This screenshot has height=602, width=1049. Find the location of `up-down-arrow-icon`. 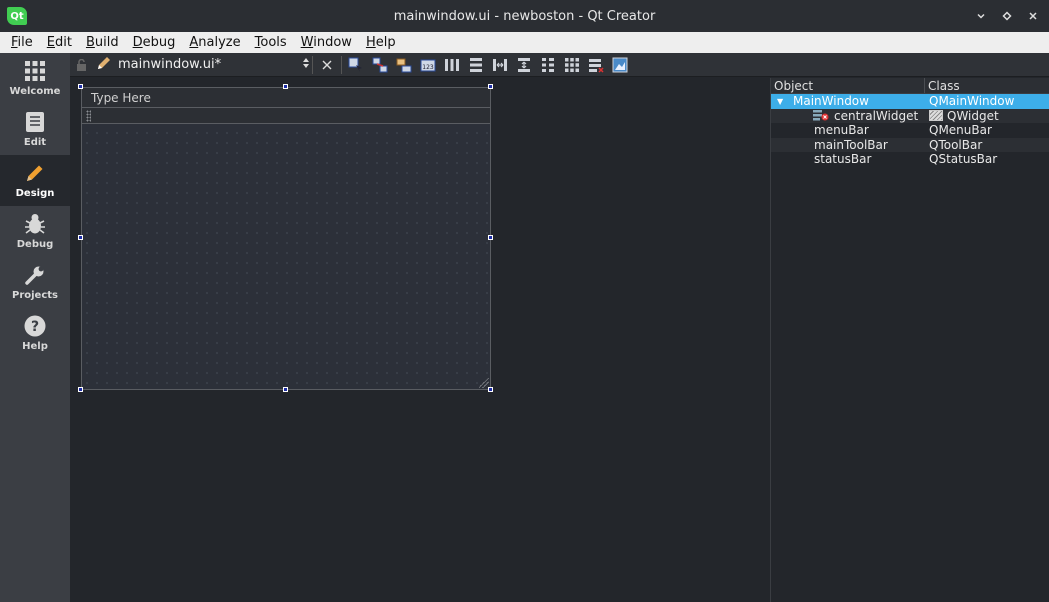

up-down-arrow-icon is located at coordinates (306, 65).